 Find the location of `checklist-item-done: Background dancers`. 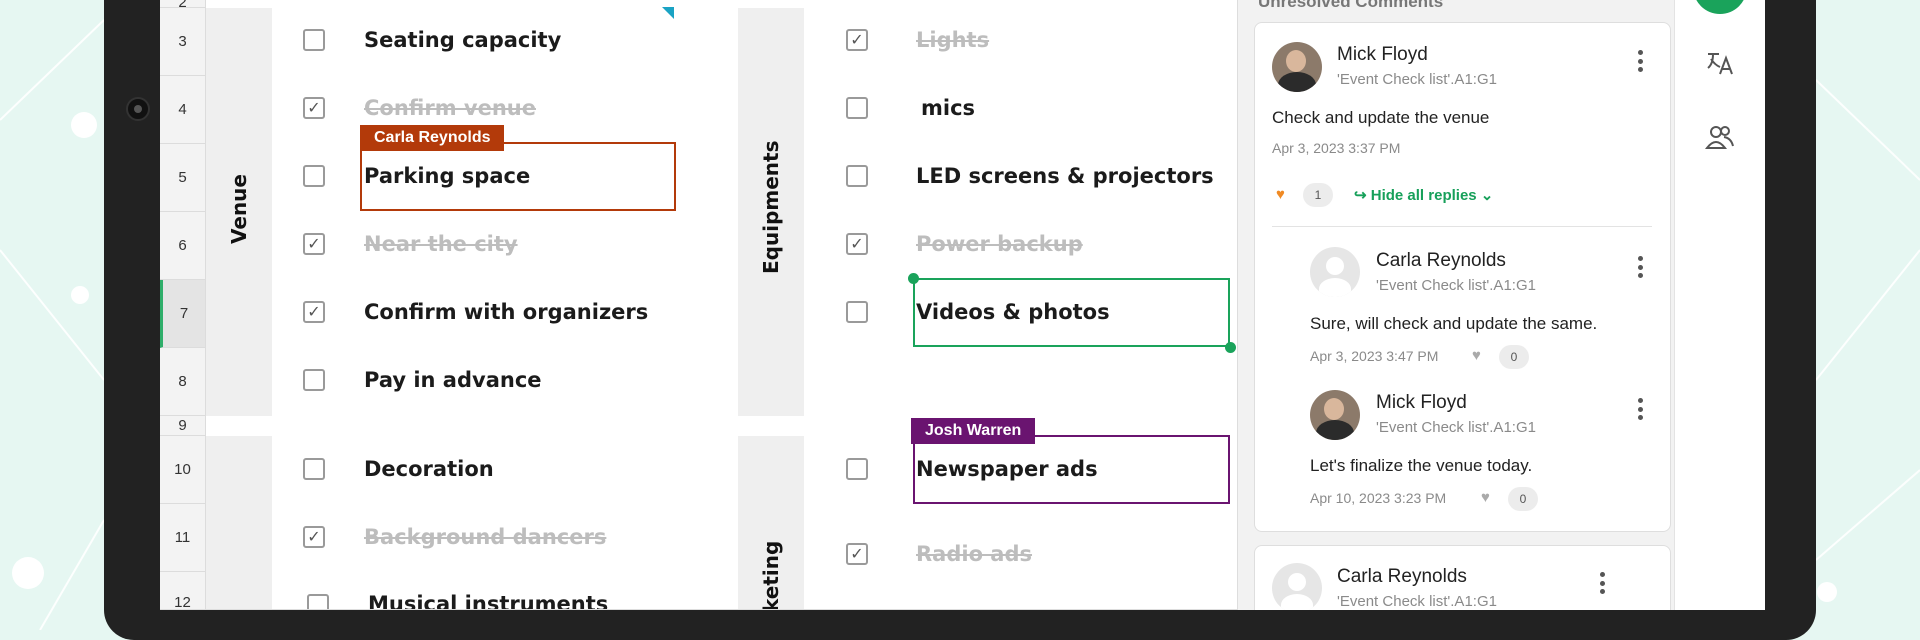

checklist-item-done: Background dancers is located at coordinates (485, 537).